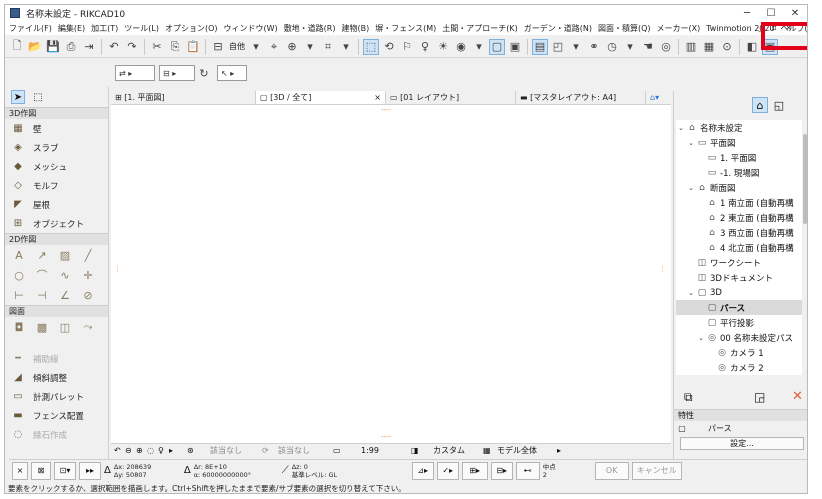  Describe the element at coordinates (204, 73) in the screenshot. I see `rotate-view-icon: ↻` at that location.